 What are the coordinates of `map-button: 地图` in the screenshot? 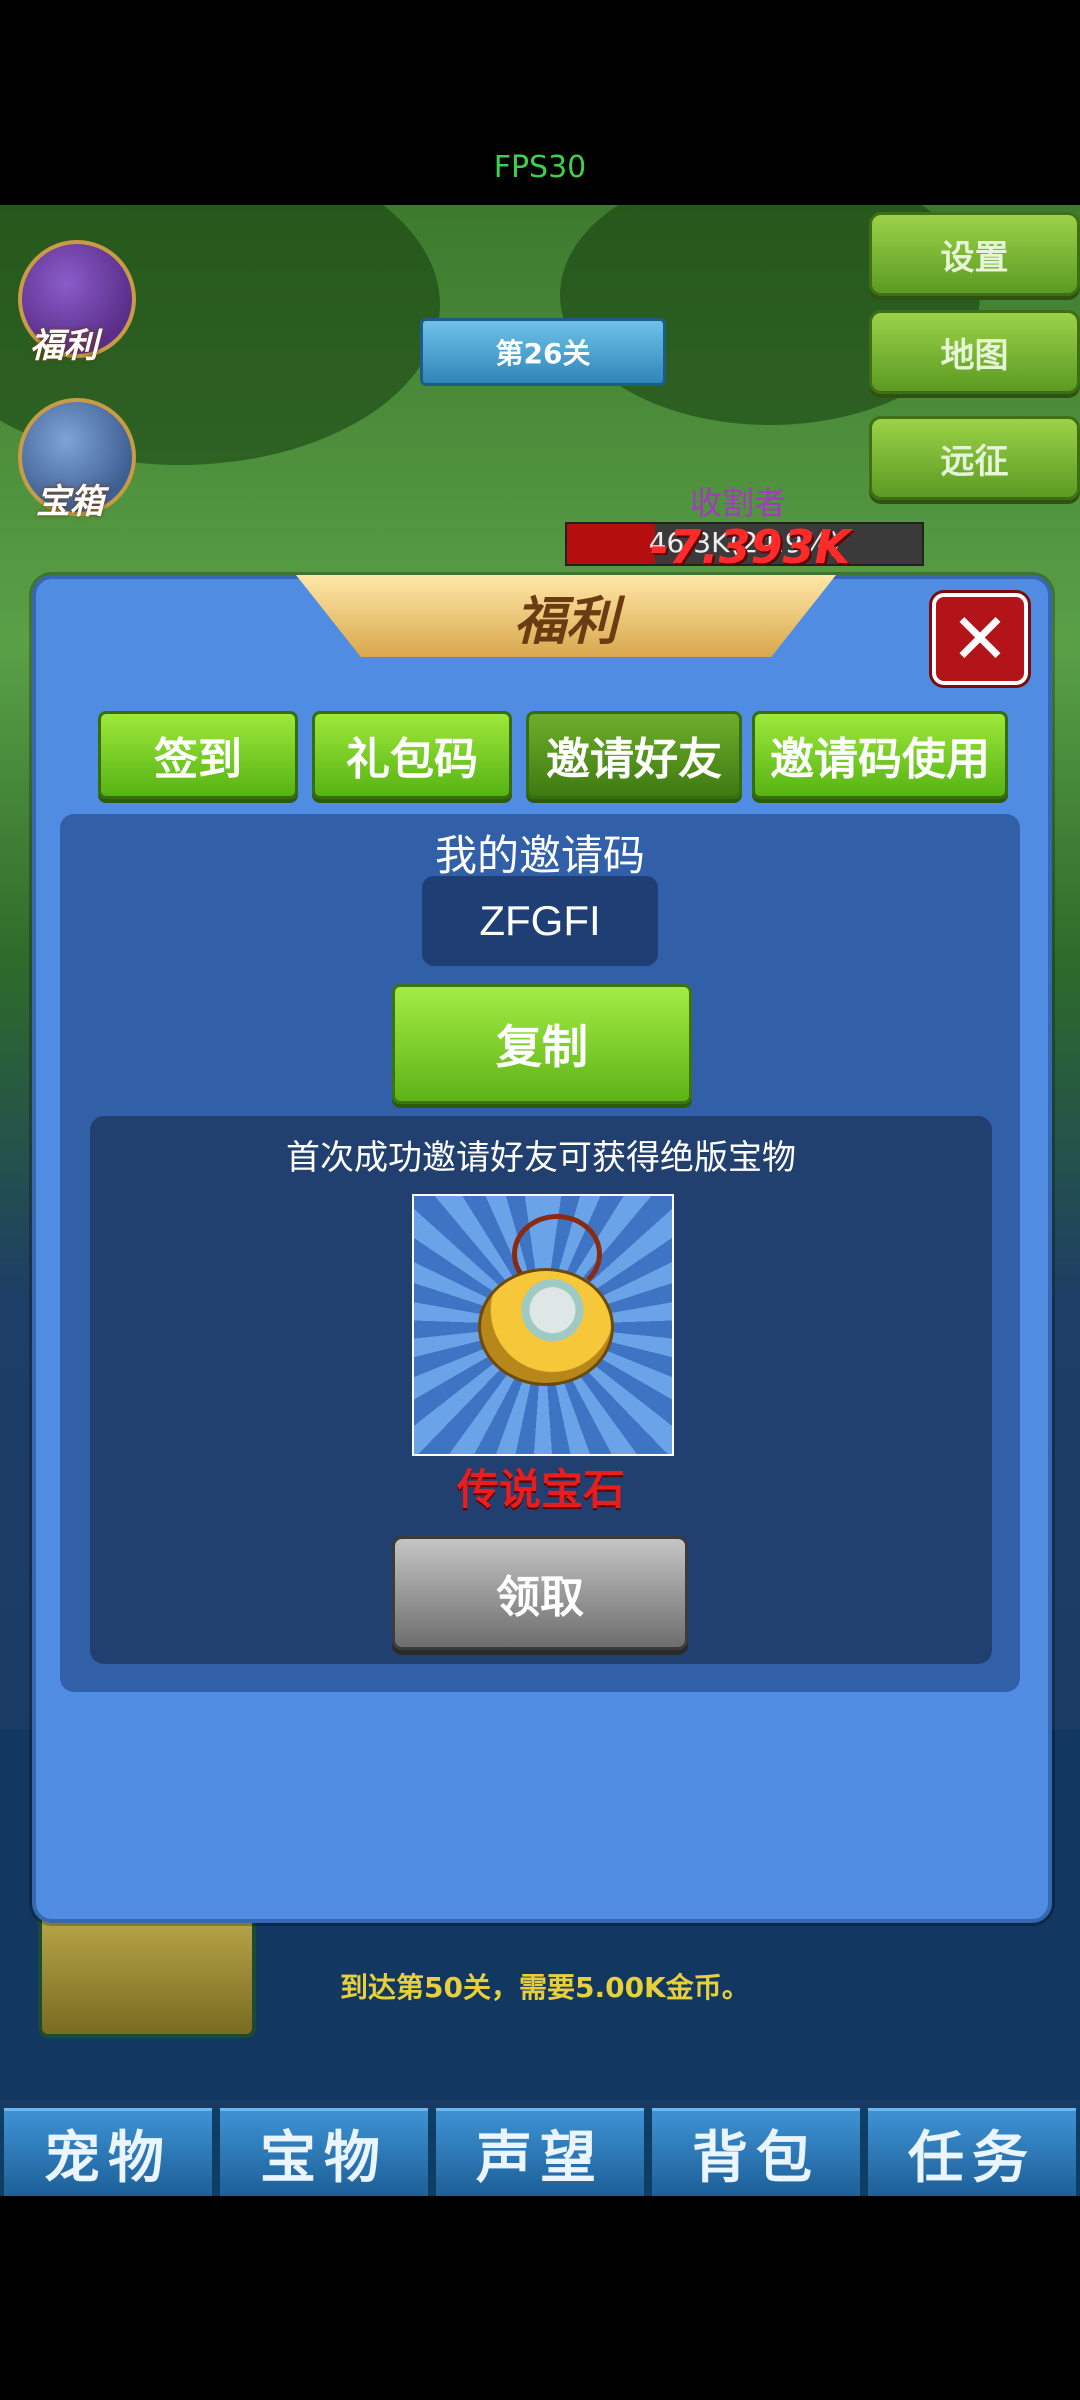 It's located at (974, 352).